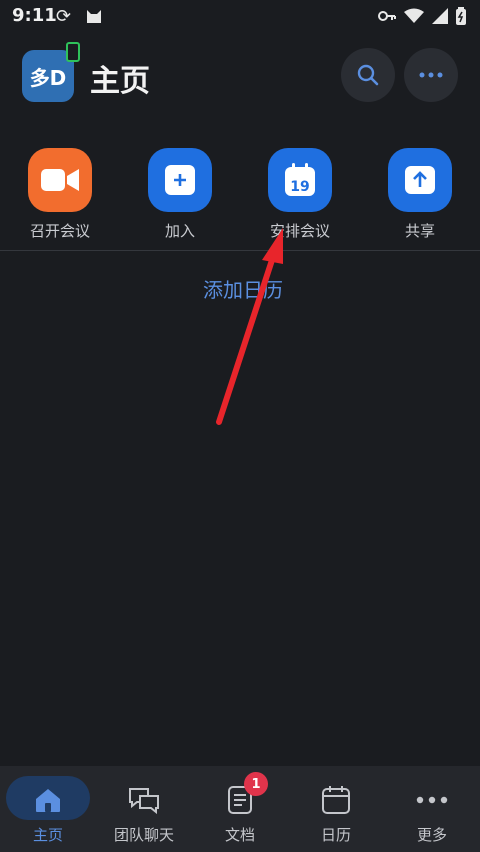 This screenshot has height=852, width=480. Describe the element at coordinates (256, 784) in the screenshot. I see `docs-badge: 1` at that location.